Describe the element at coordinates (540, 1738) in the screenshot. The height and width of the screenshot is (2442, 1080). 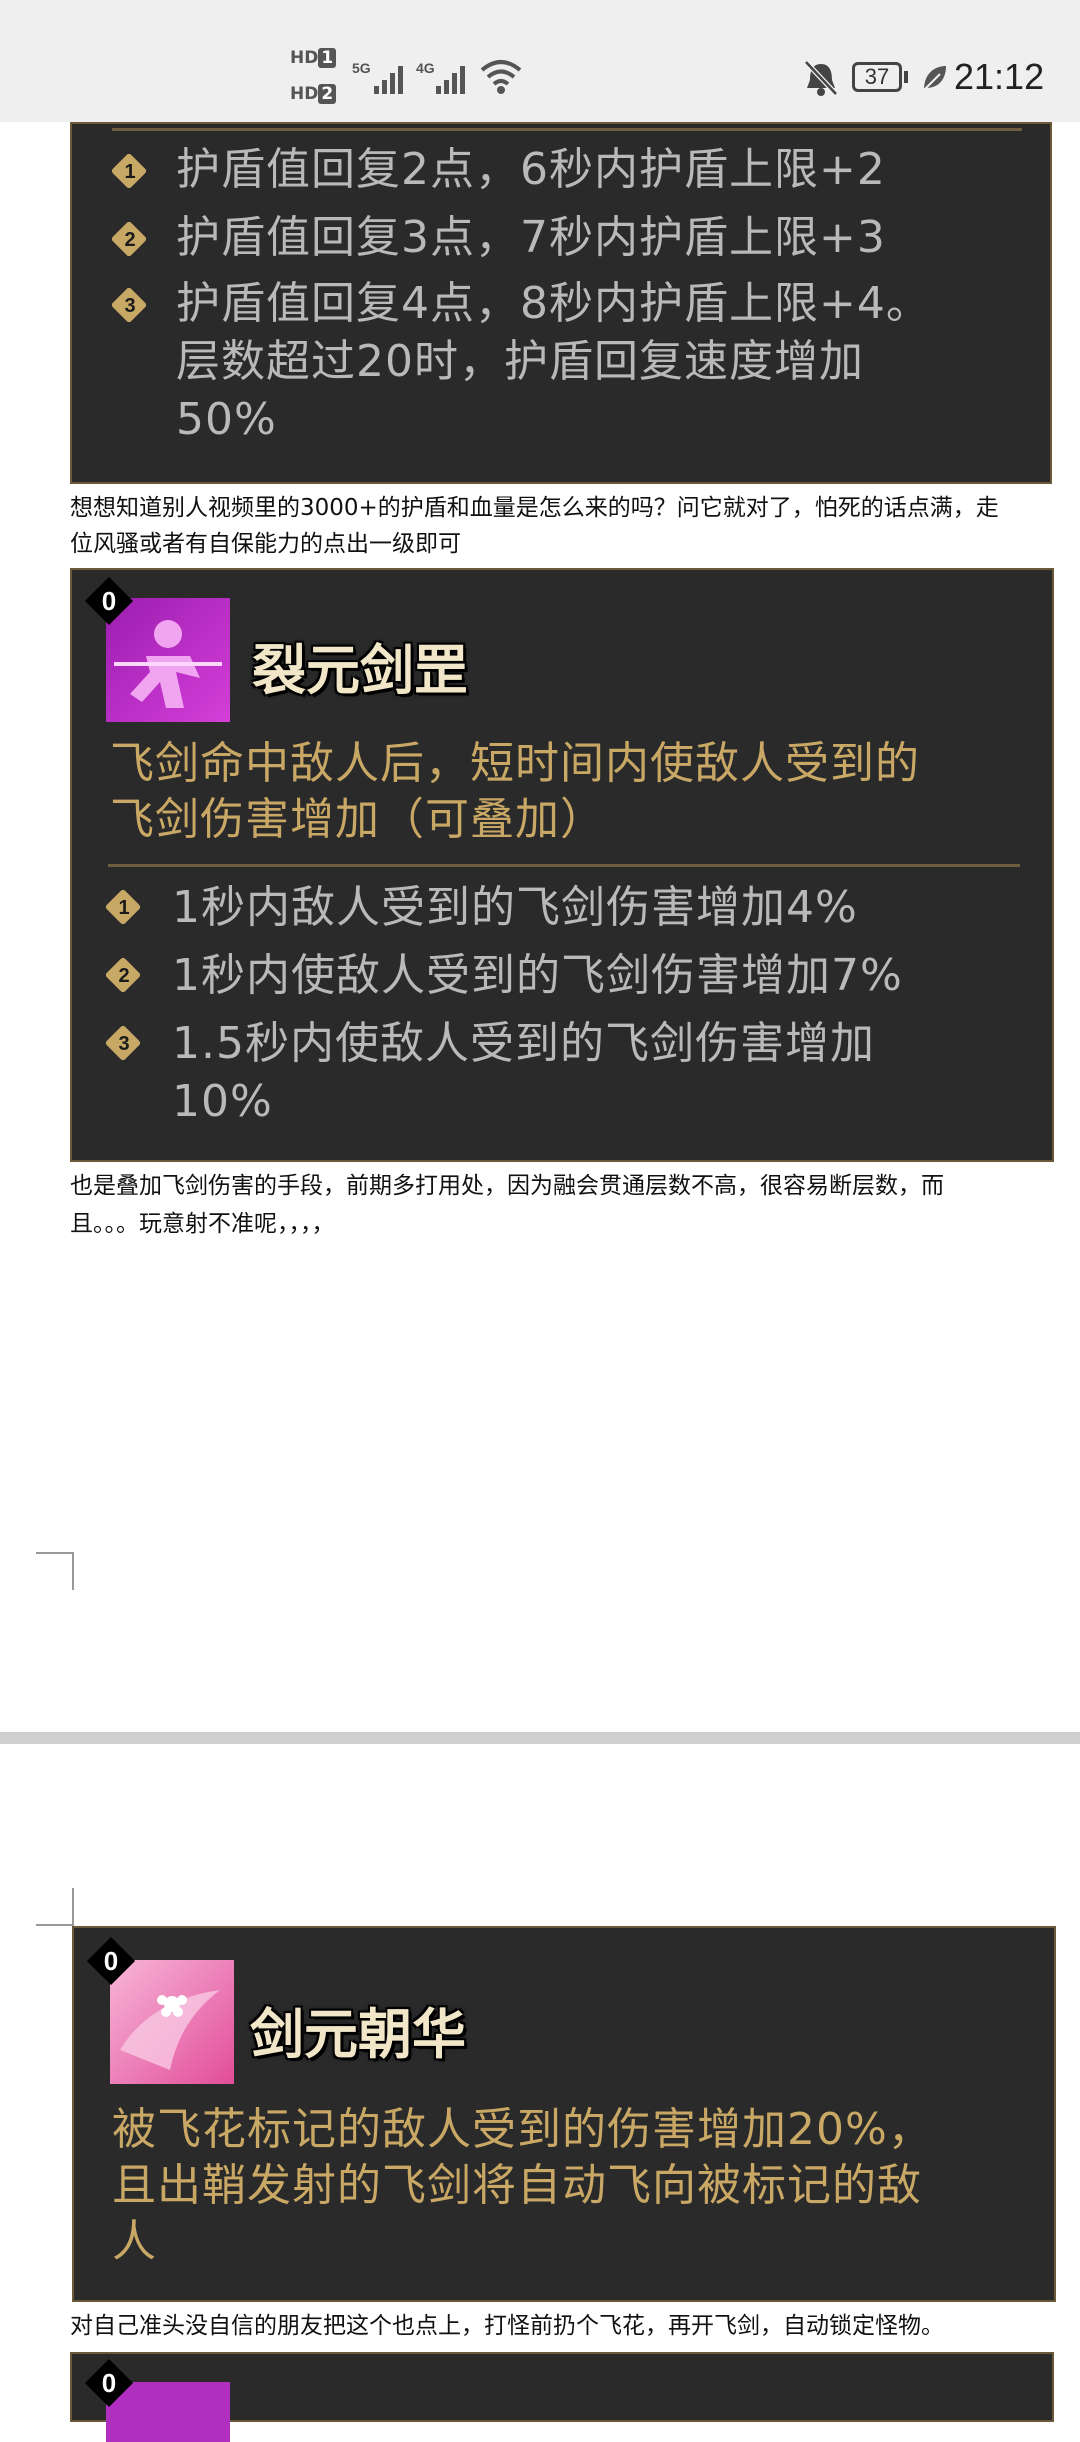
I see `page-break-divider` at that location.